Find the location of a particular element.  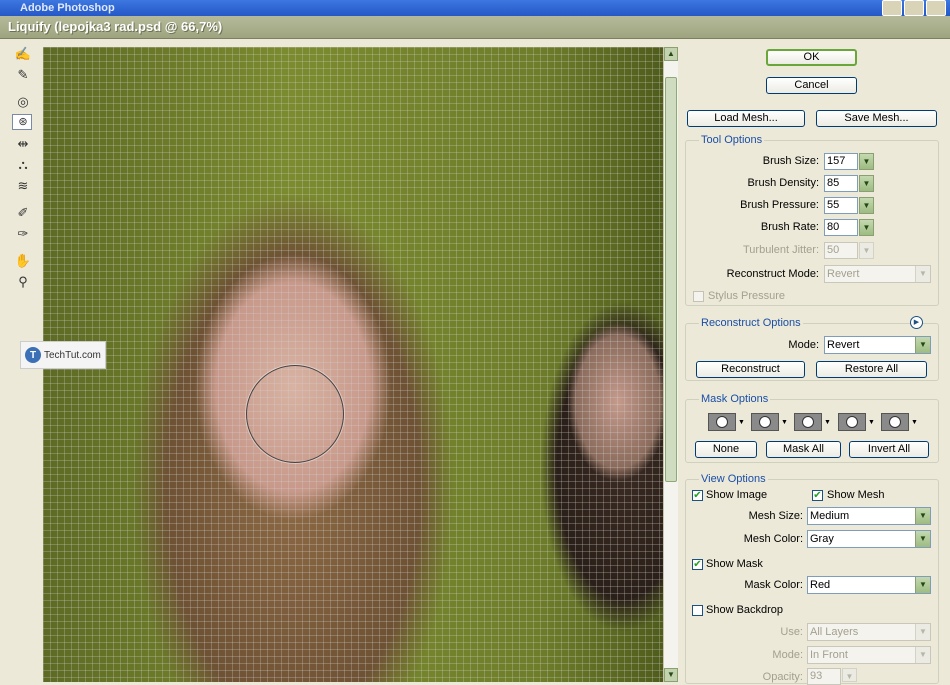

brush-size-label: Brush Size: is located at coordinates (790, 161).